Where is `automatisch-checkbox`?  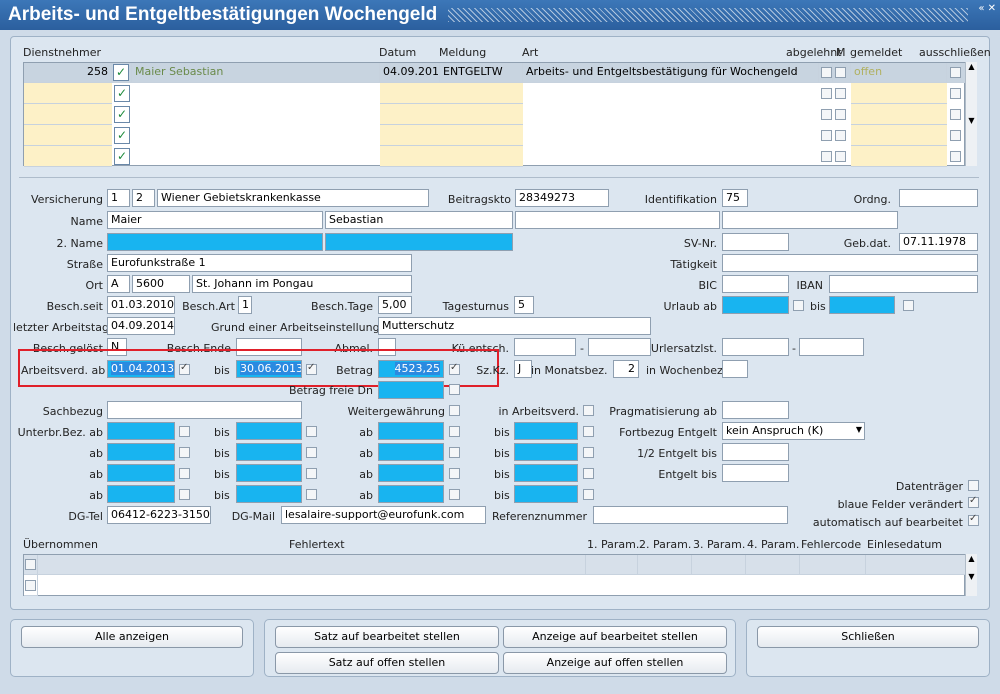
automatisch-checkbox is located at coordinates (973, 519).